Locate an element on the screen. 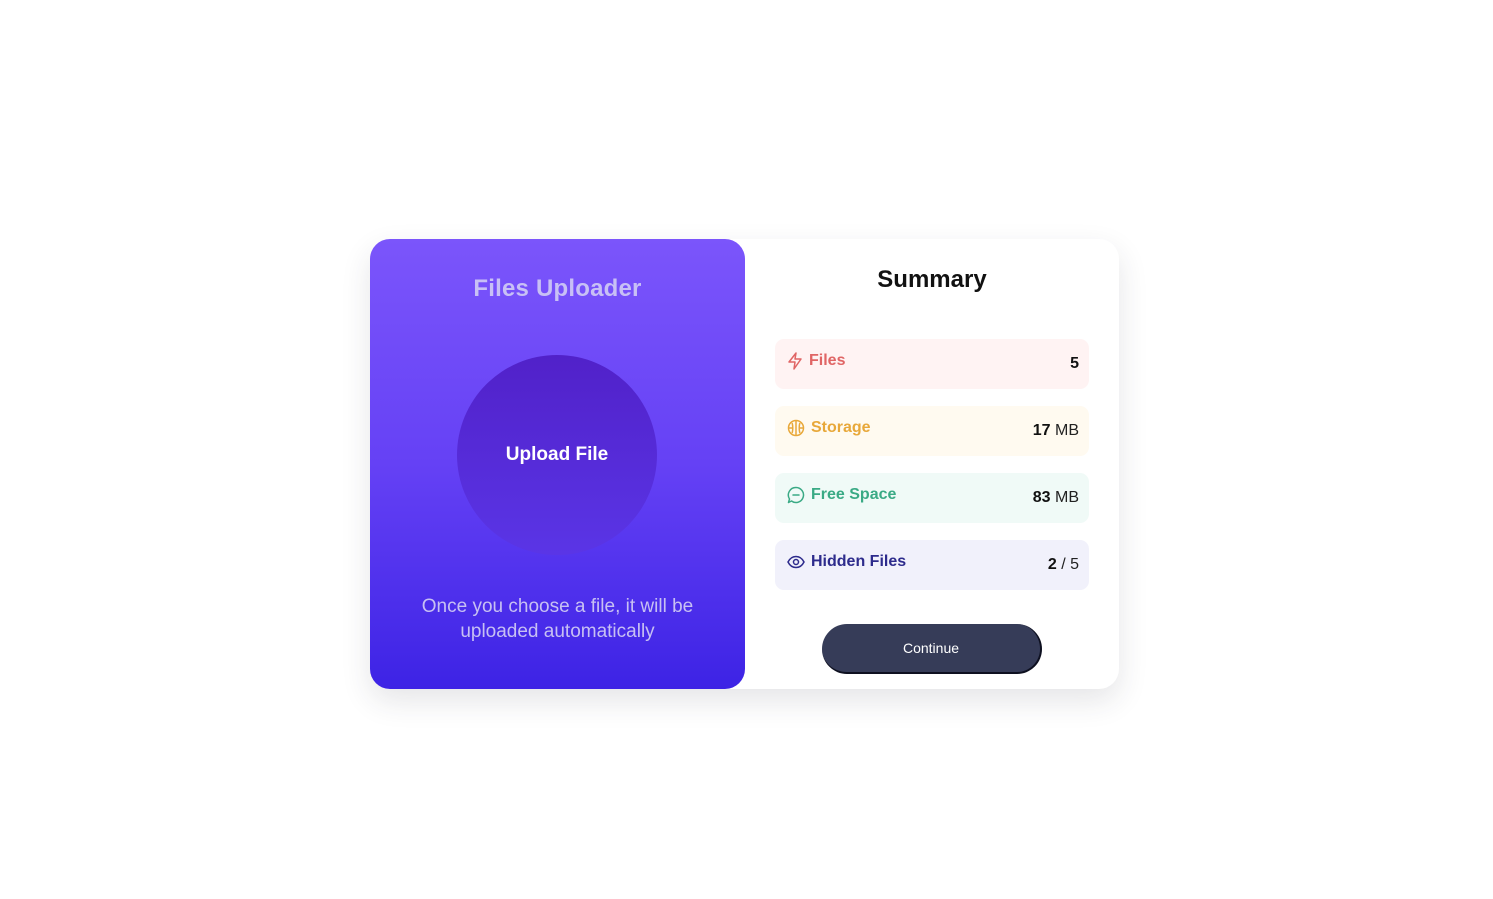  summary-row-storage: Storage 17 MB is located at coordinates (932, 431).